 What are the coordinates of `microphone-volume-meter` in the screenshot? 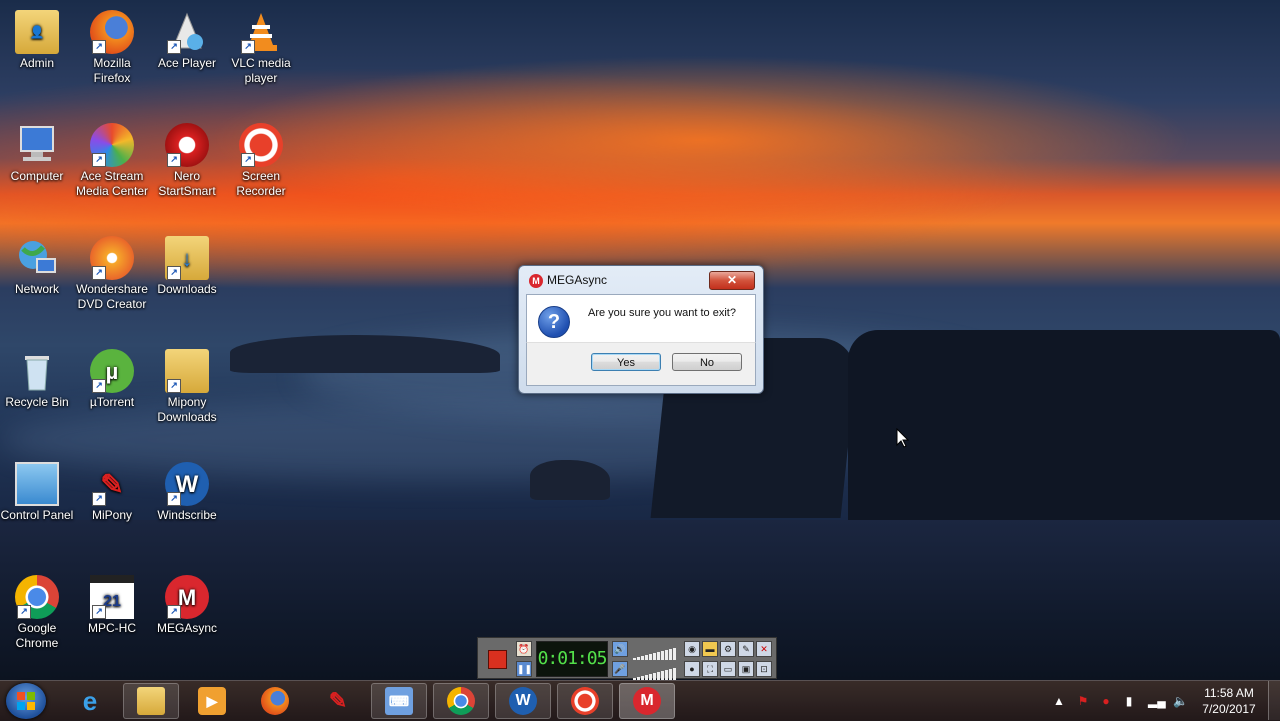 It's located at (655, 671).